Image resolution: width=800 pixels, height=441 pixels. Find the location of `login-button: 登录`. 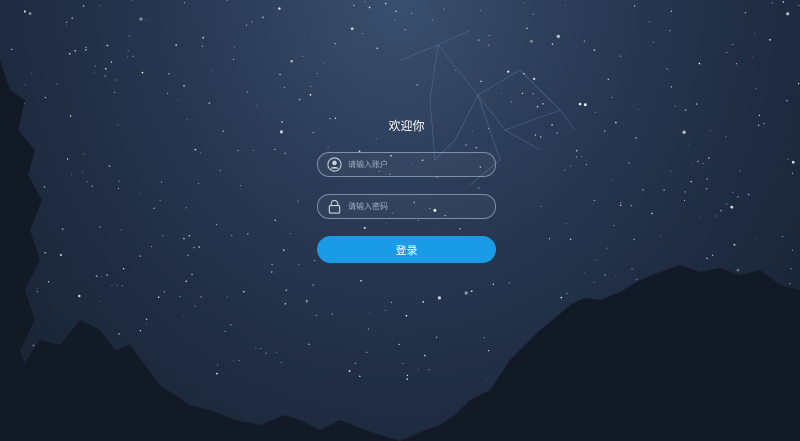

login-button: 登录 is located at coordinates (406, 249).